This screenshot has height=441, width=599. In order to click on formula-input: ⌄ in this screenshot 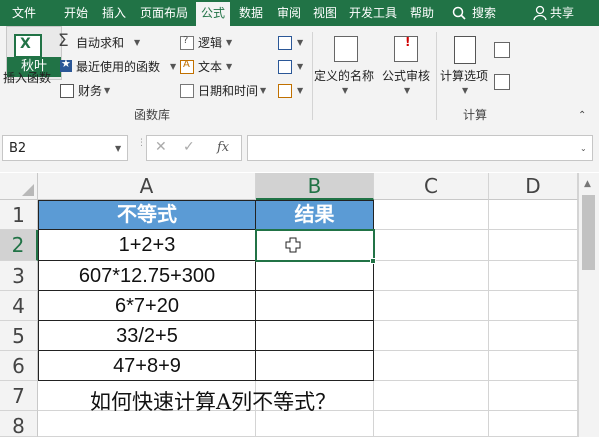, I will do `click(420, 148)`.